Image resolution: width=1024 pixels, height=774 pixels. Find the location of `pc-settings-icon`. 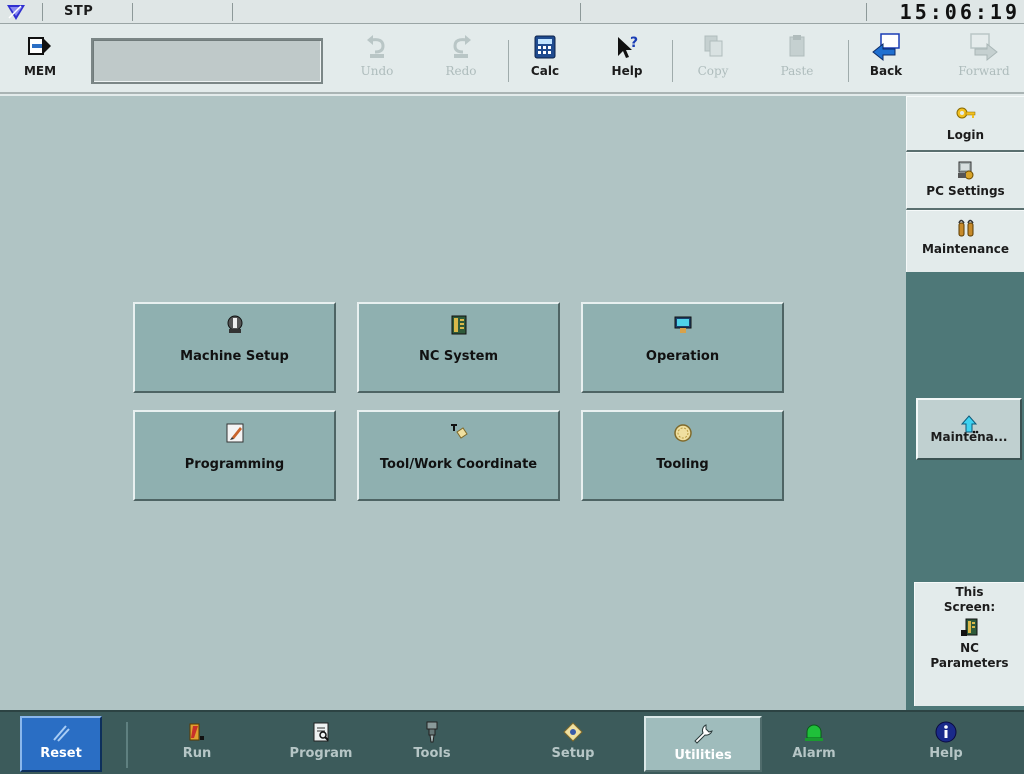

pc-settings-icon is located at coordinates (965, 170).